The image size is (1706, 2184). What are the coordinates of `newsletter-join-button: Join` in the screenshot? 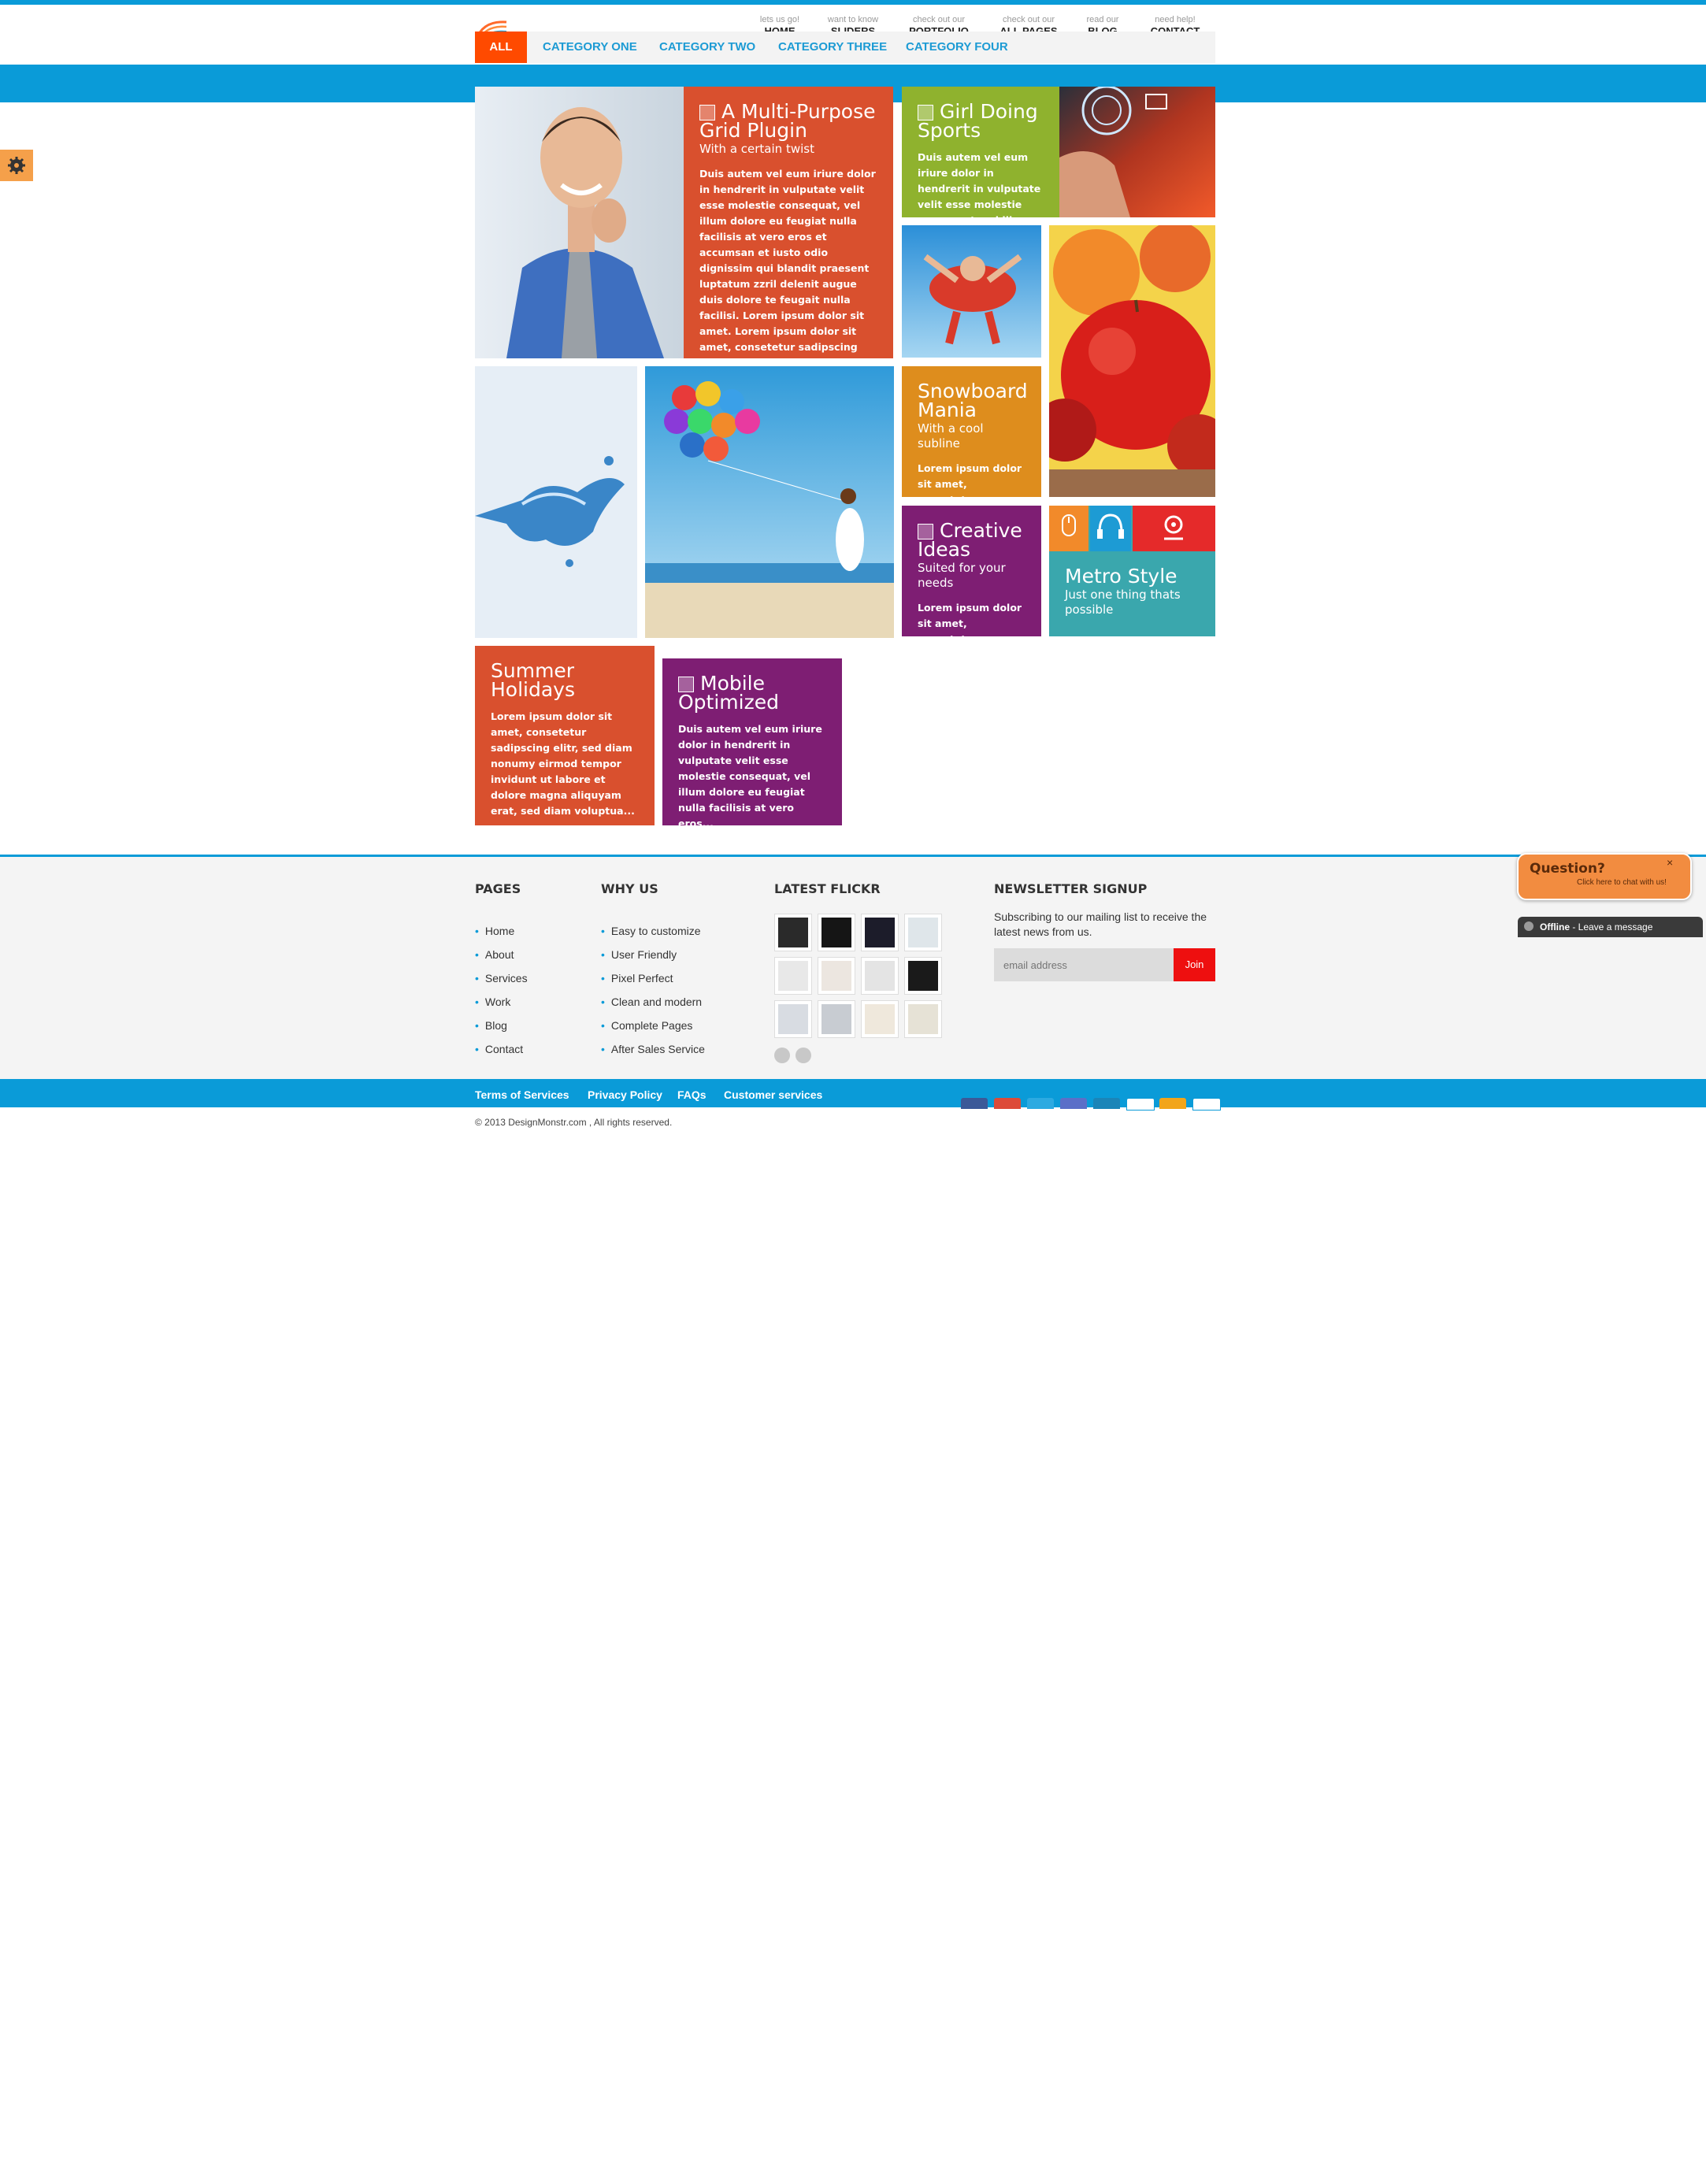 It's located at (1194, 964).